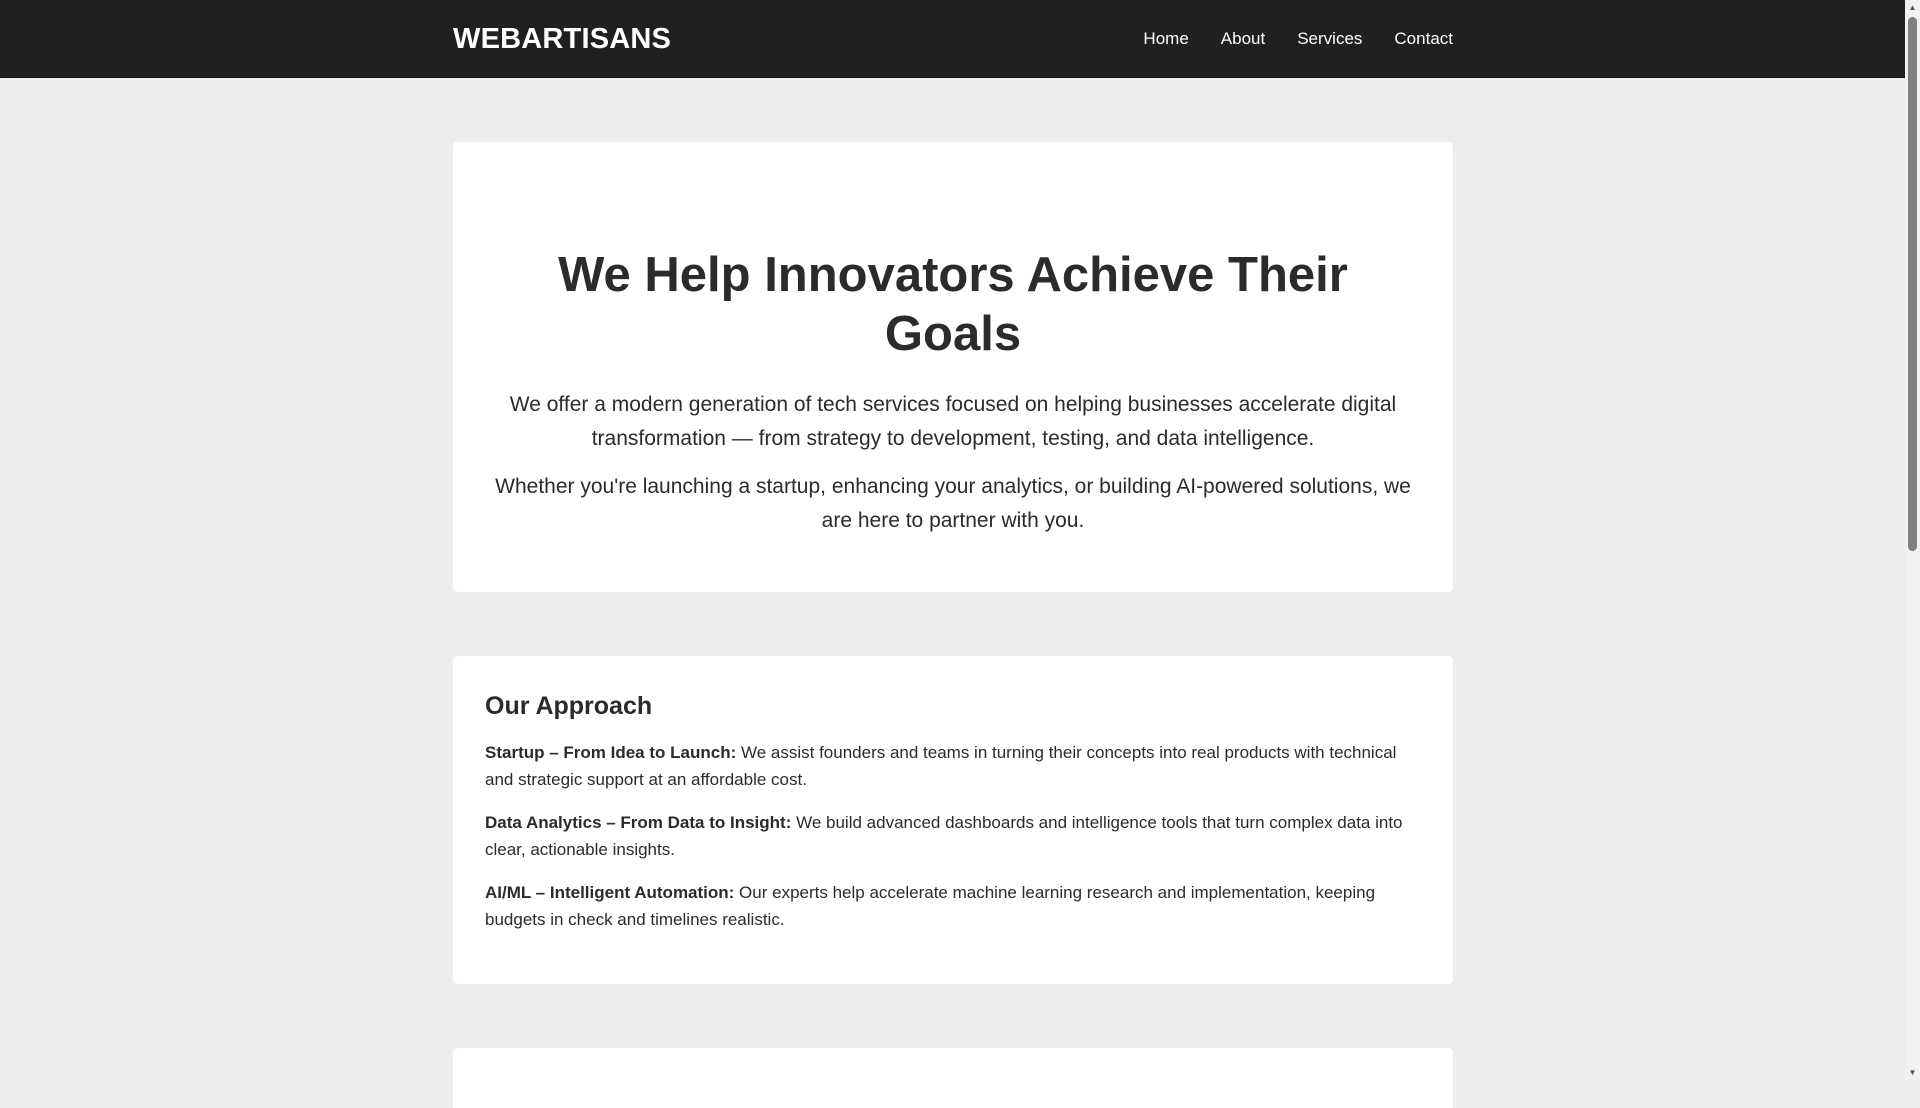 The height and width of the screenshot is (1108, 1920). I want to click on scrollbar-thumb, so click(1912, 284).